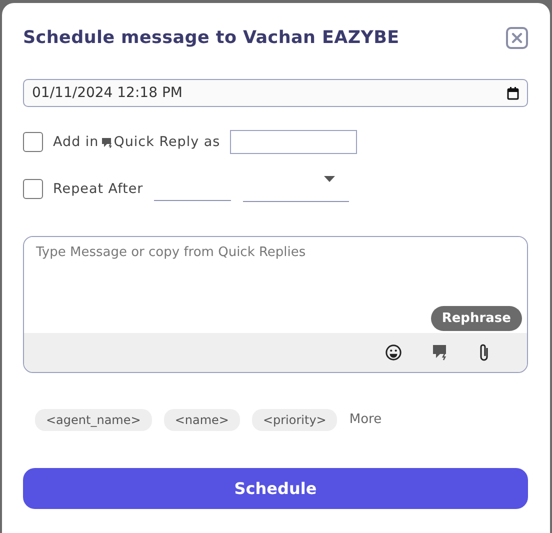  I want to click on checkbox-label: Add in, so click(76, 142).